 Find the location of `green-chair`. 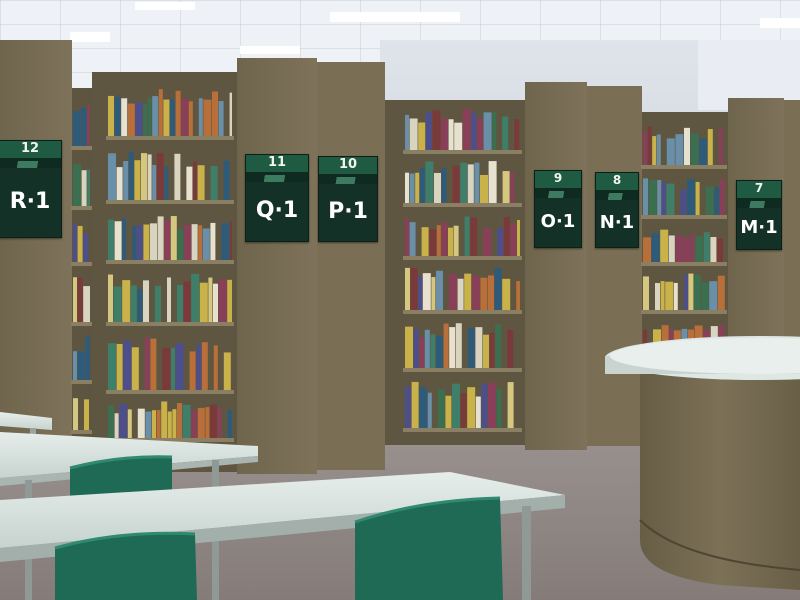

green-chair is located at coordinates (125, 565).